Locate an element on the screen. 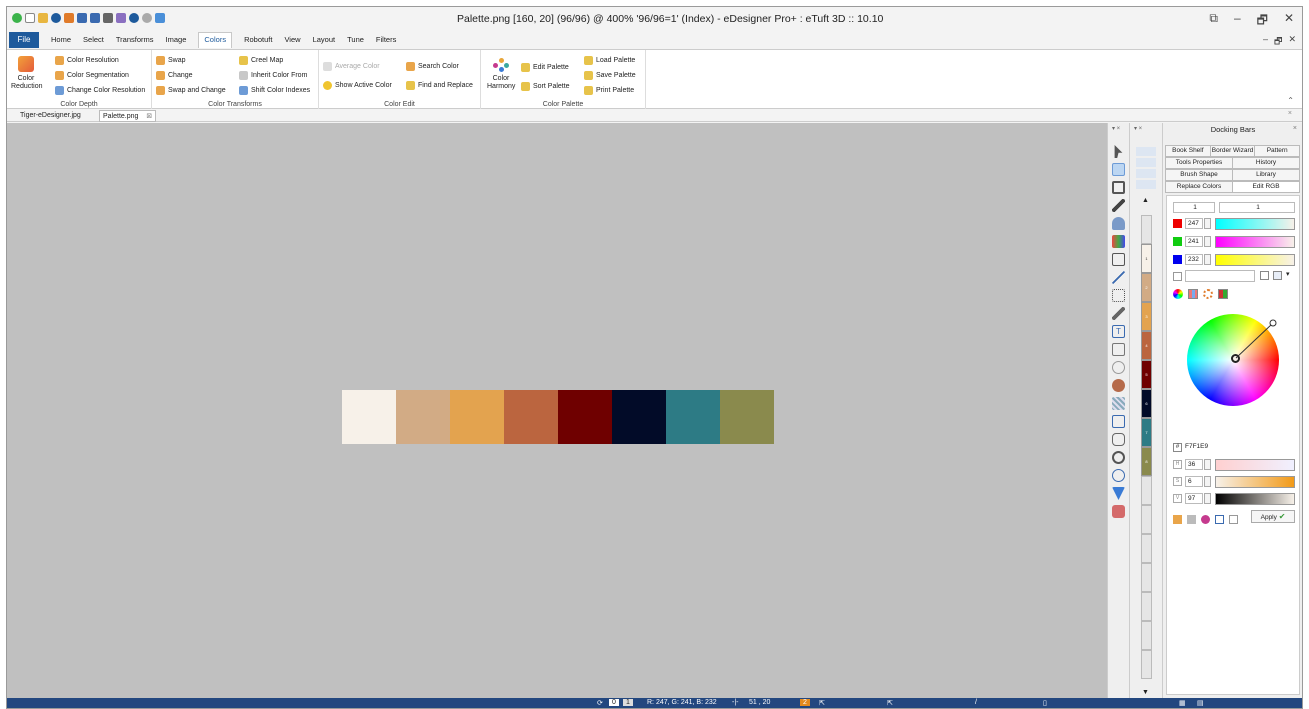  hex-value: F7F1E9 is located at coordinates (1196, 446).